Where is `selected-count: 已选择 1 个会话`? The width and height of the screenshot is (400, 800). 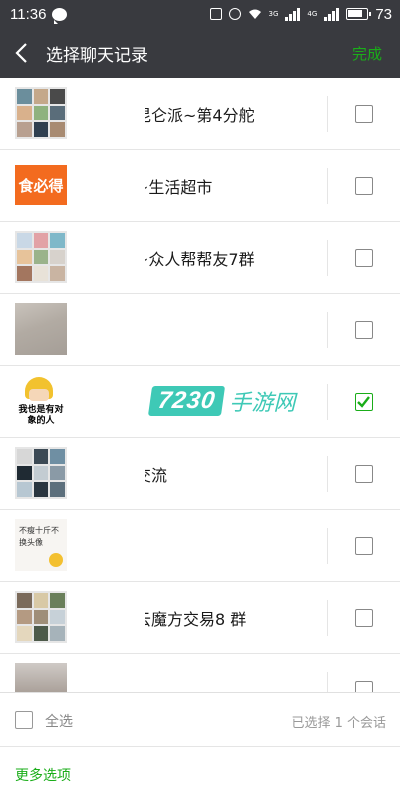
selected-count: 已选择 1 个会话 is located at coordinates (338, 723).